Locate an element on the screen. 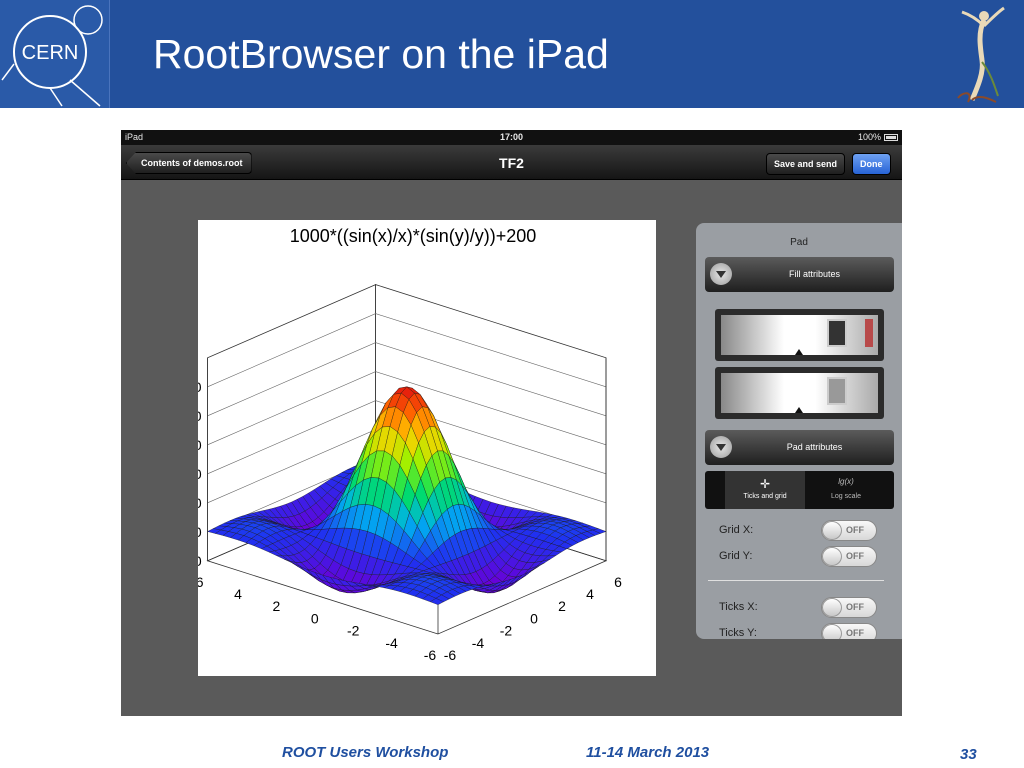 This screenshot has height=768, width=1024. save-and-send-button: Save and send is located at coordinates (806, 164).